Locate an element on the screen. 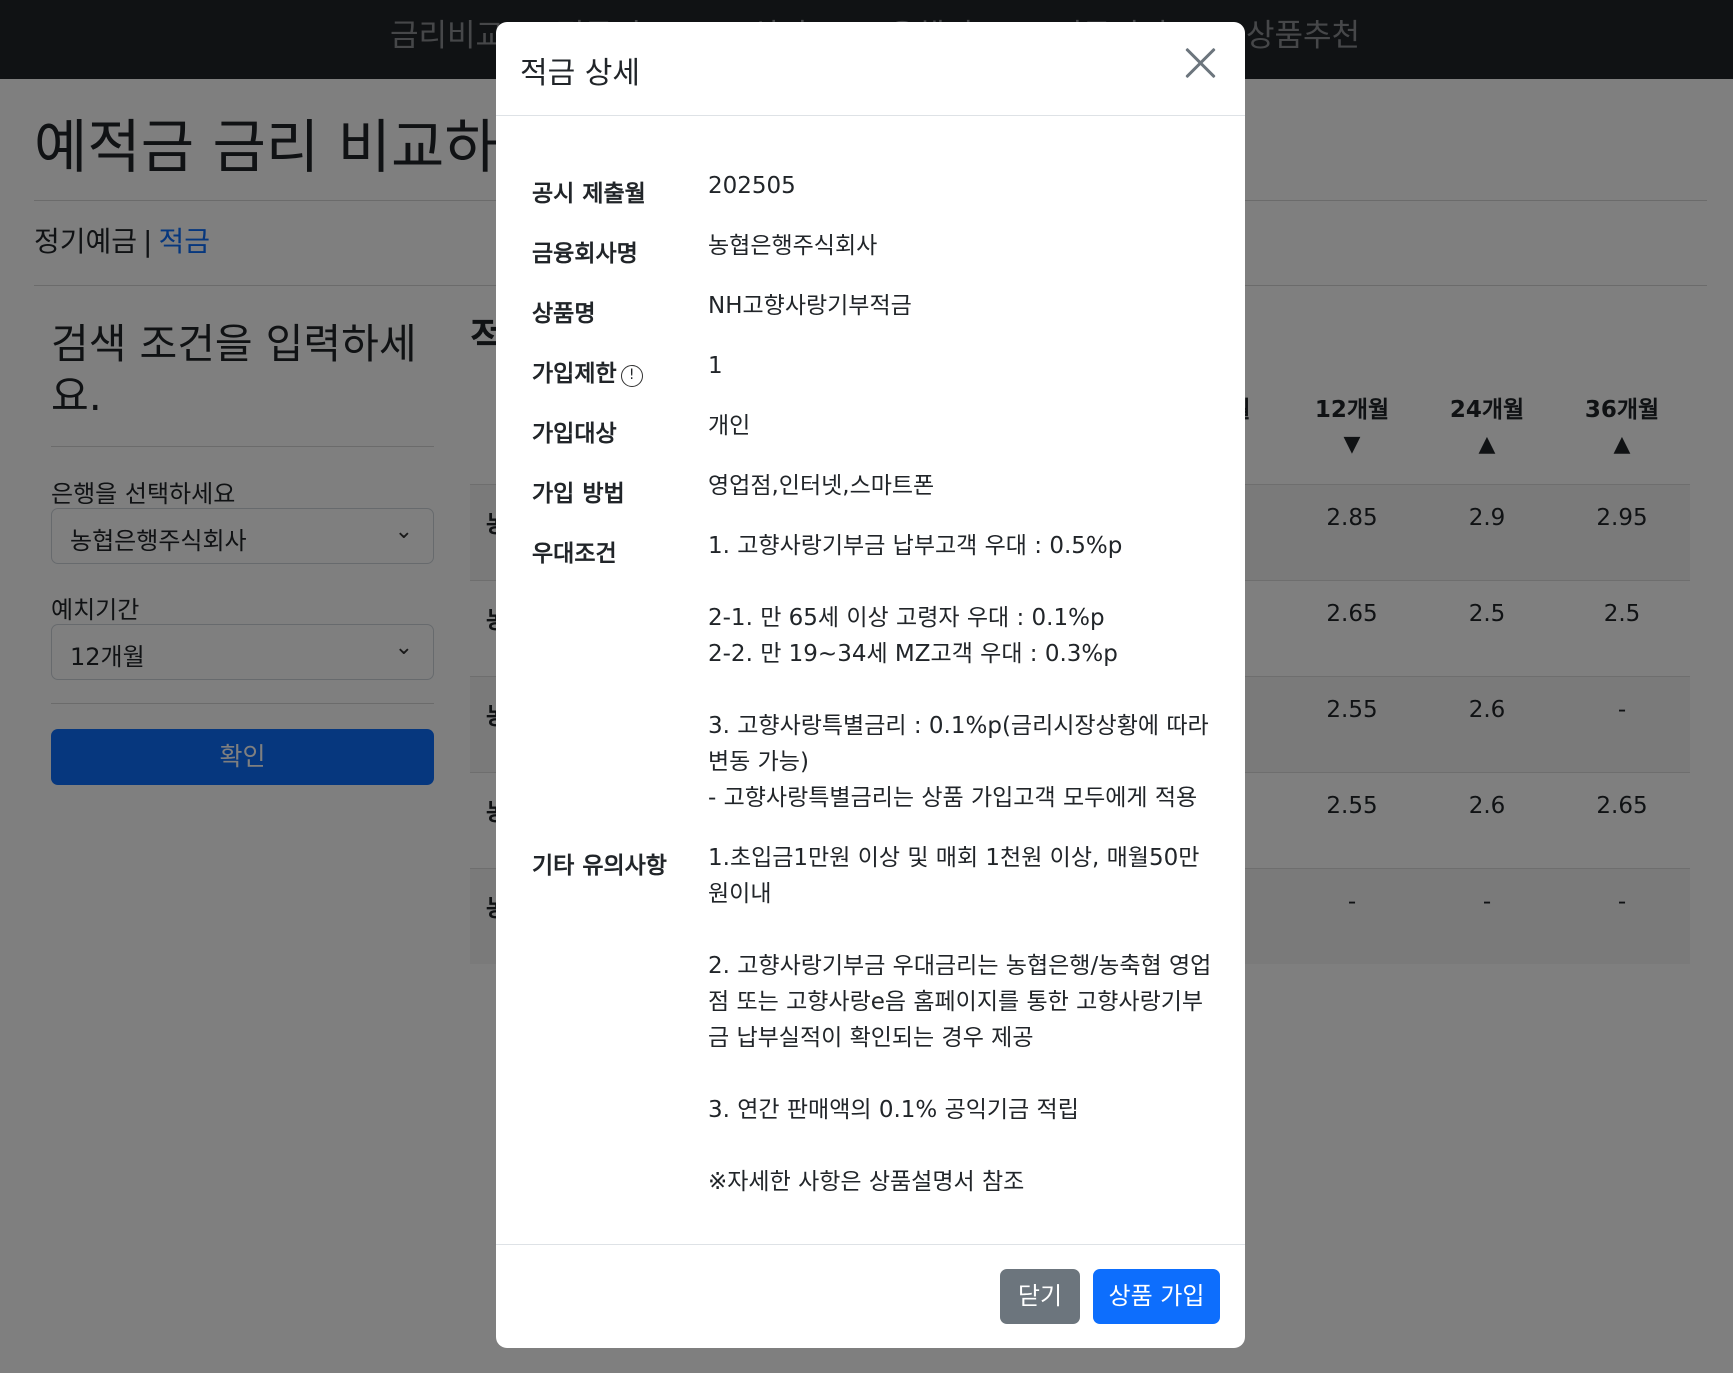  detail-label: 가입제한! is located at coordinates (617, 371).